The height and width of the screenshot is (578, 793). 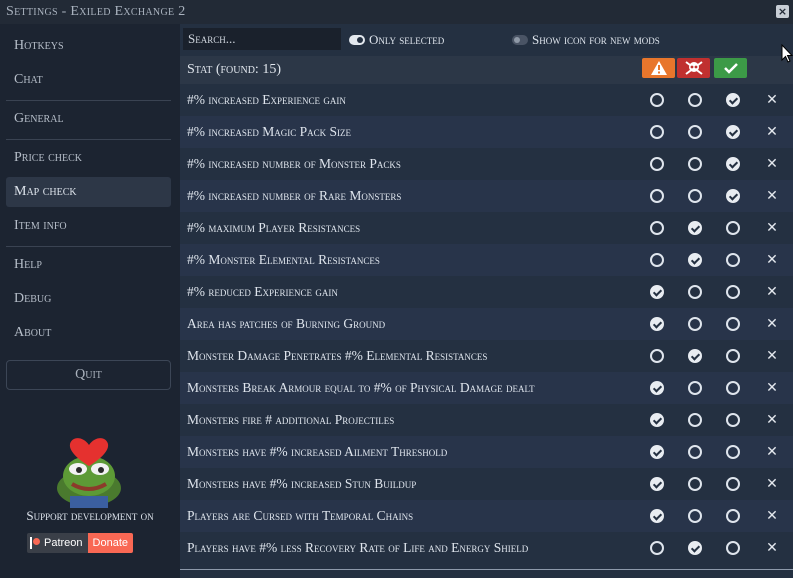 I want to click on table-row: #% increased number of Rare Monsters ✕, so click(x=486, y=196).